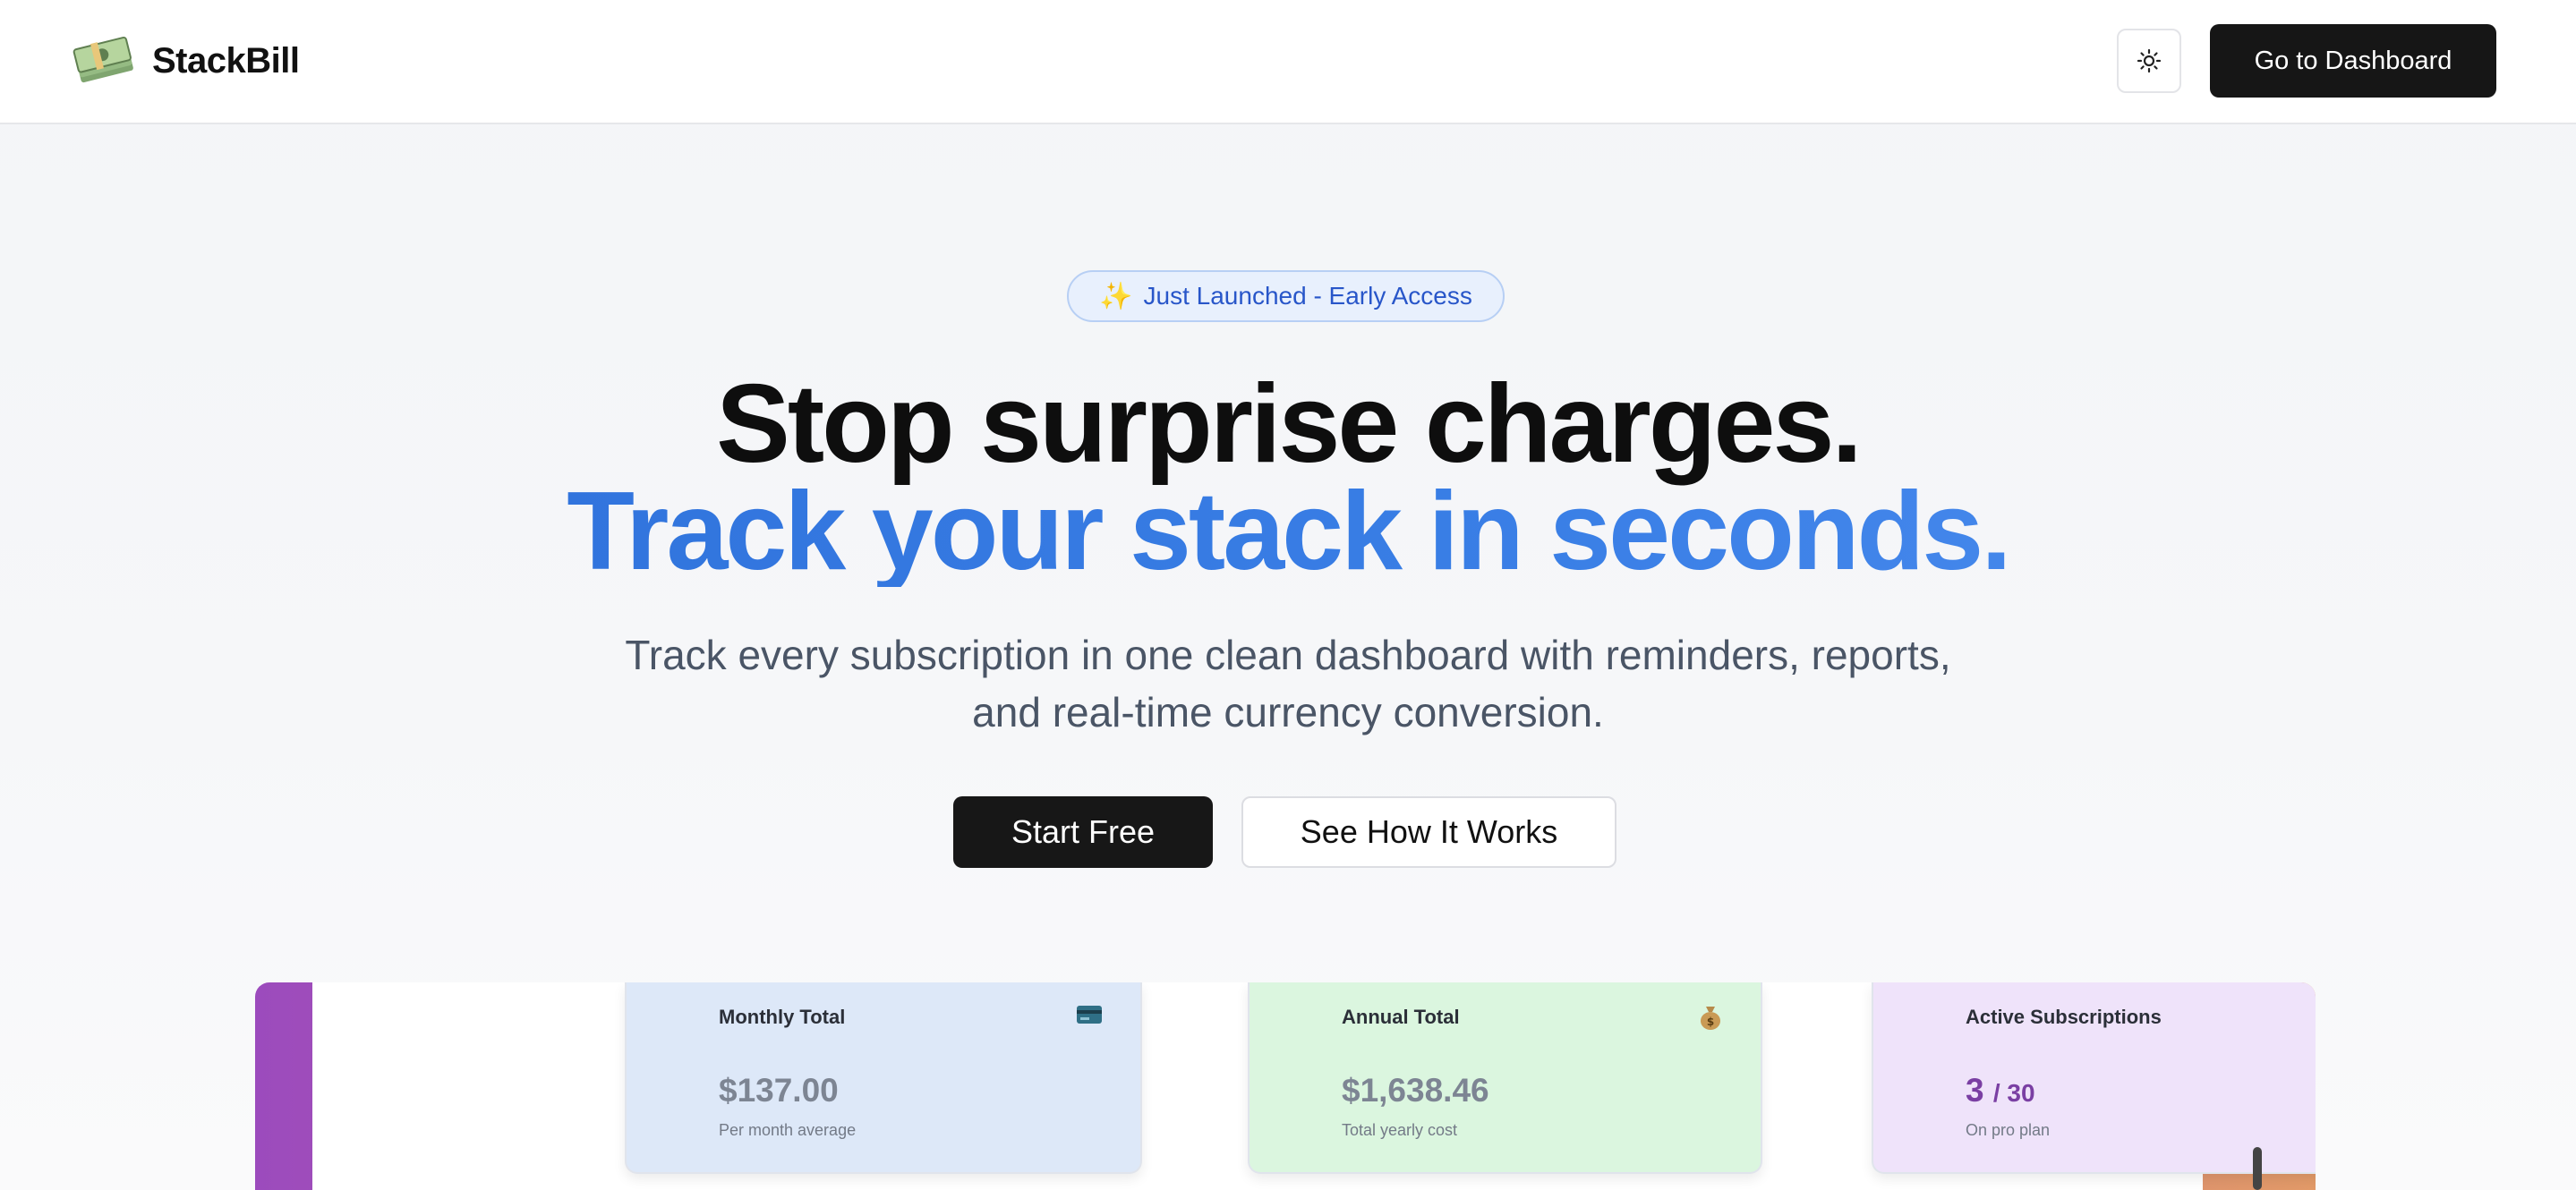 This screenshot has height=1190, width=2576. I want to click on preview-scrollbar-thumb, so click(2257, 1168).